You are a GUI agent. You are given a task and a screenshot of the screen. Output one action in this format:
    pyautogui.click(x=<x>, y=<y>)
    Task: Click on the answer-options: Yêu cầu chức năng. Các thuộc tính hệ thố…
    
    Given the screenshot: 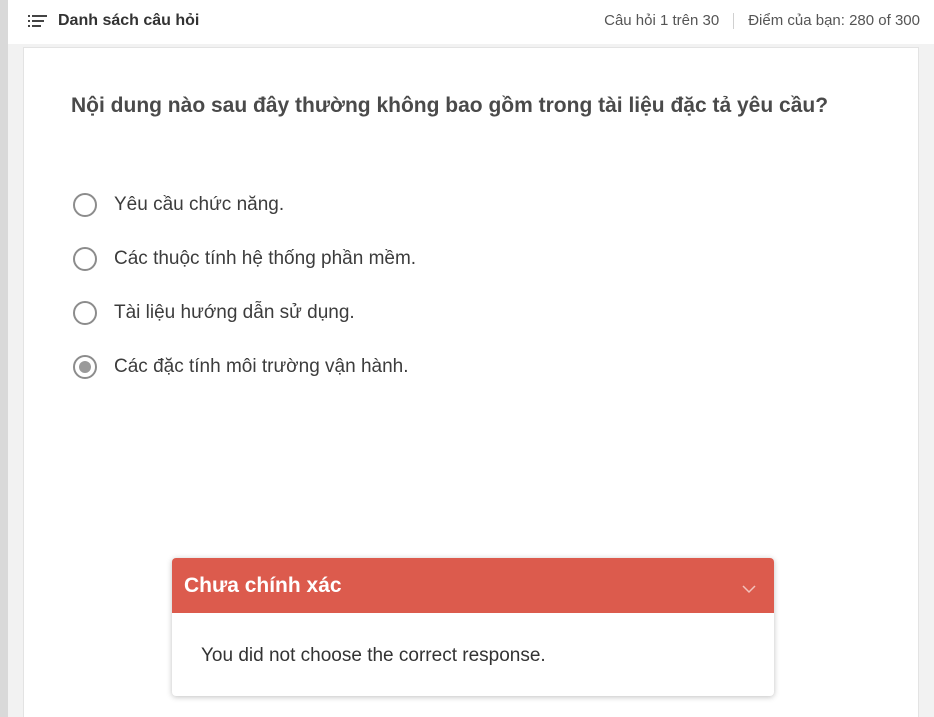 What is the action you would take?
    pyautogui.click(x=244, y=298)
    